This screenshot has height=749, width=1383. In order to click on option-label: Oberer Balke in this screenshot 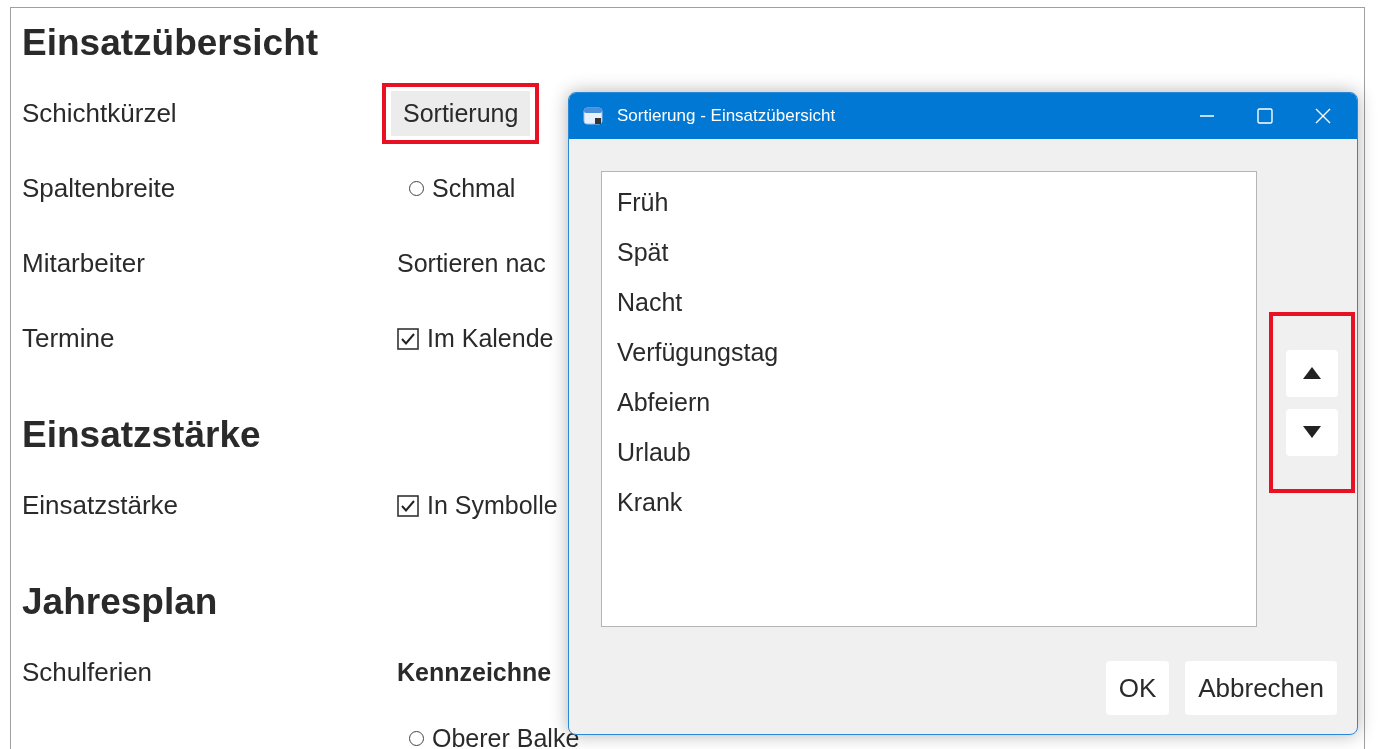, I will do `click(506, 736)`.